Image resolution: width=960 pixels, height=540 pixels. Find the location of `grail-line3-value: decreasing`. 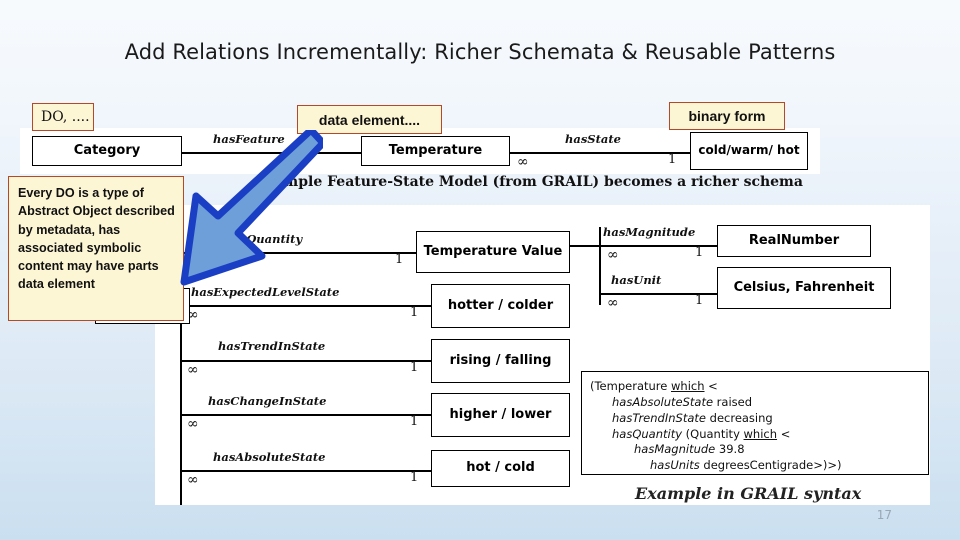

grail-line3-value: decreasing is located at coordinates (739, 417).